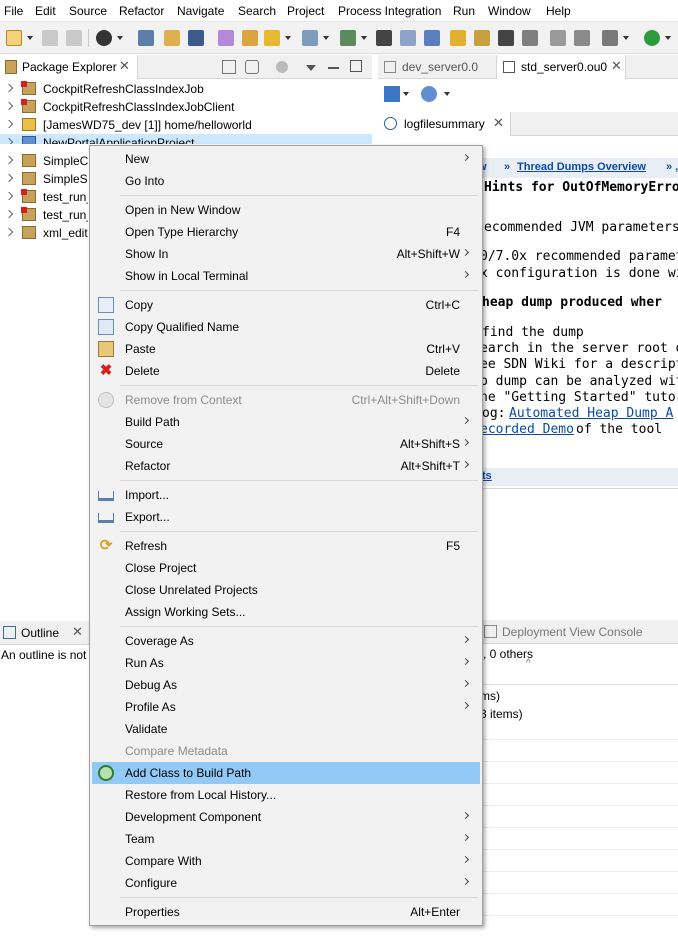  Describe the element at coordinates (286, 707) in the screenshot. I see `menu-item-profile-as: Profile As` at that location.